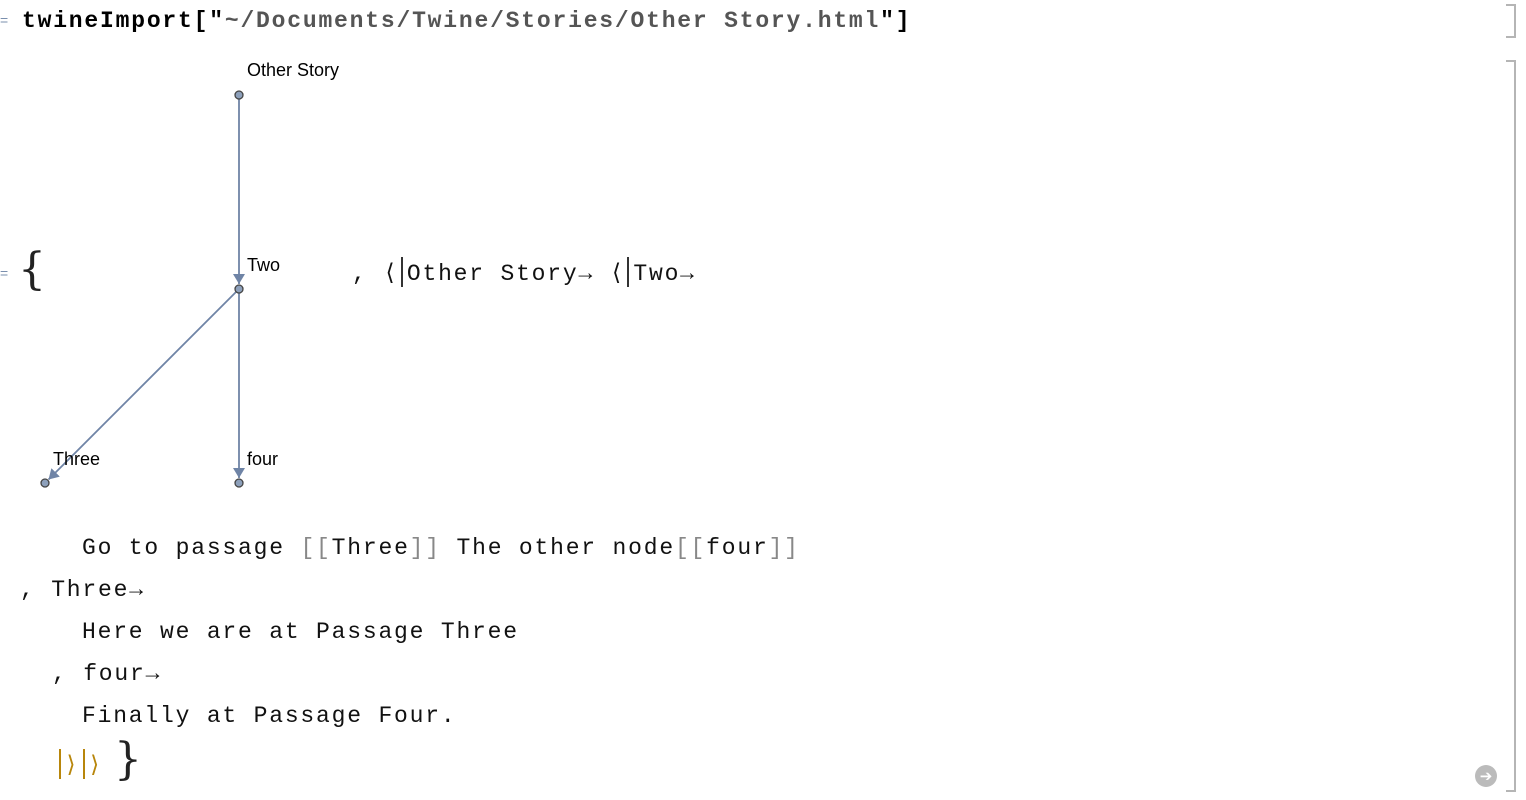 The height and width of the screenshot is (800, 1526). I want to click on link-three: Three, so click(370, 548).